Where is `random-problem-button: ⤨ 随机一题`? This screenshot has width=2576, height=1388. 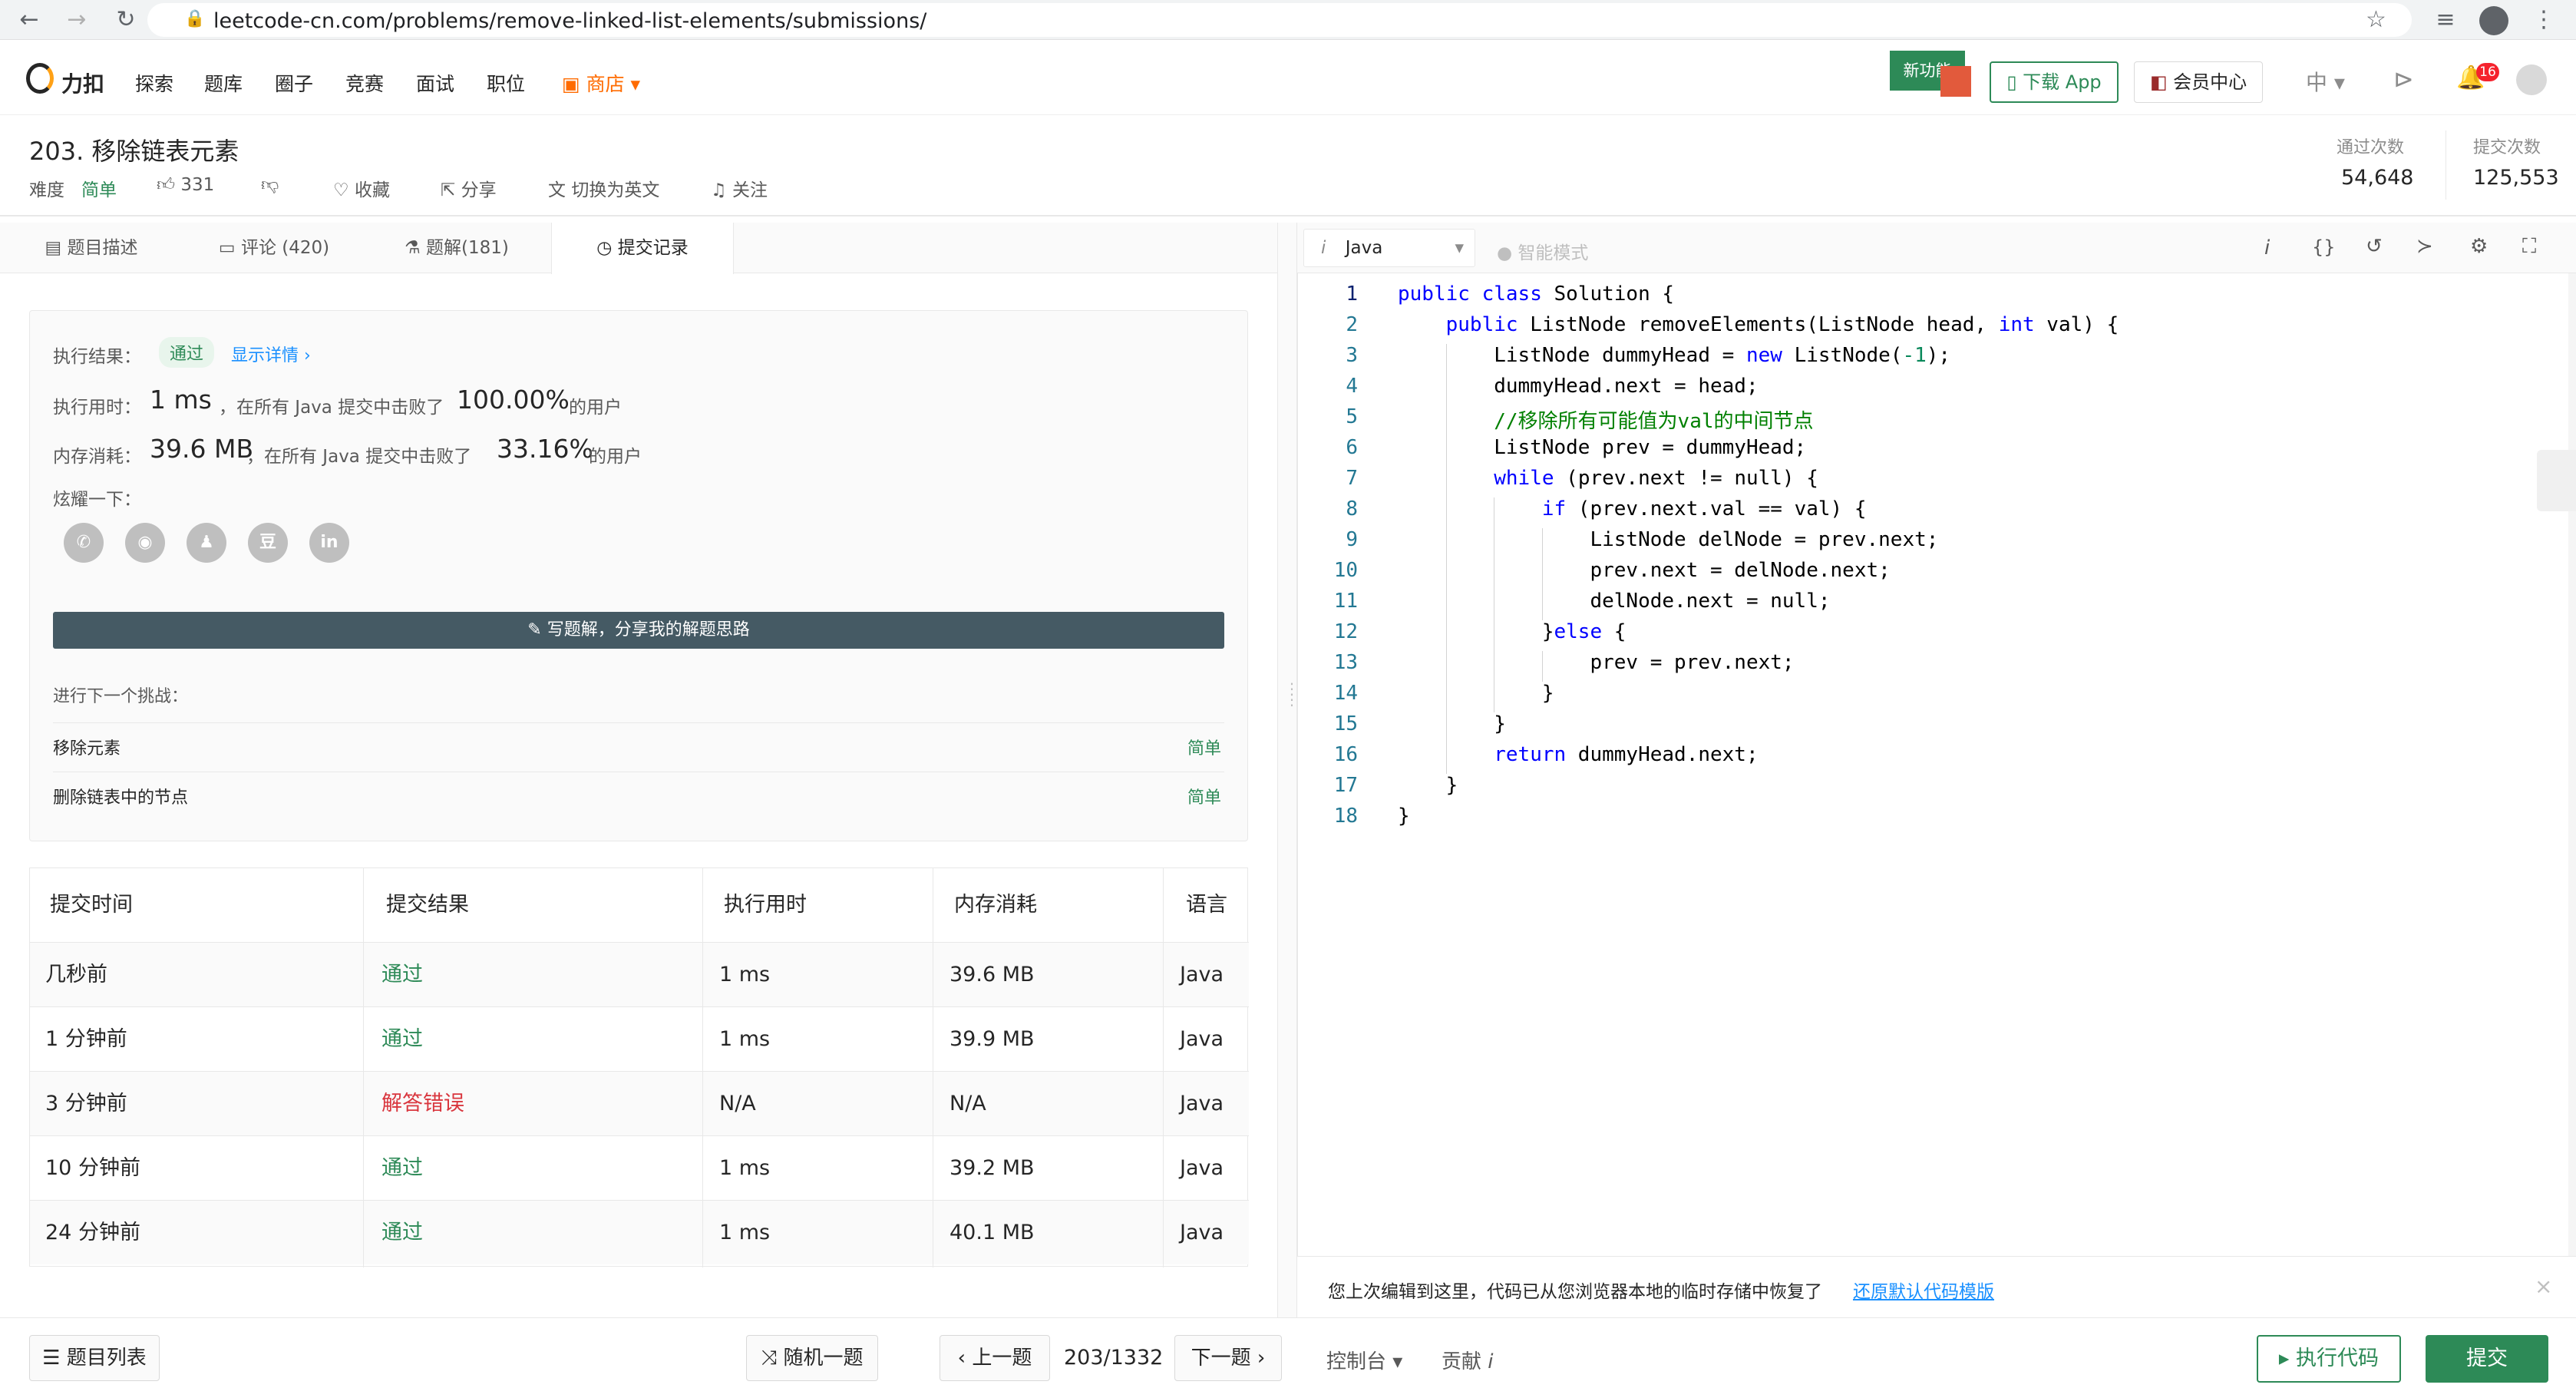
random-problem-button: ⤨ 随机一题 is located at coordinates (812, 1358).